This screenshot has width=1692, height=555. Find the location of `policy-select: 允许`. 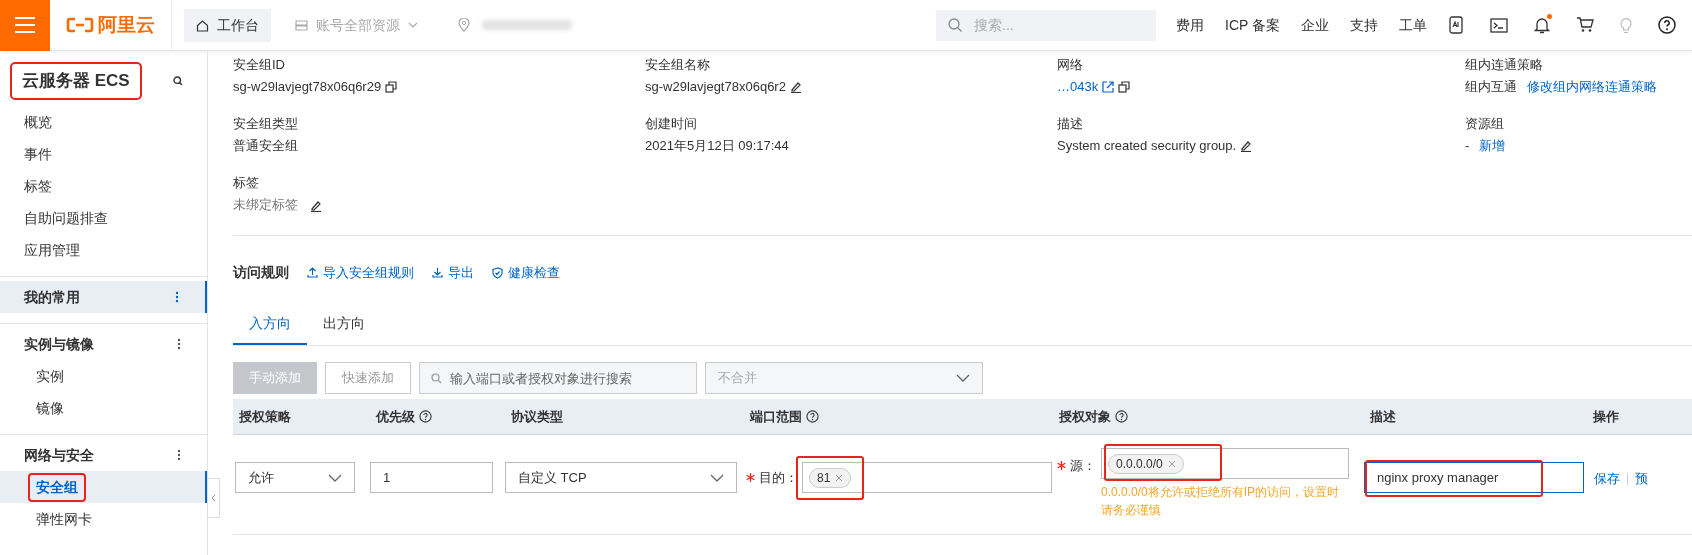

policy-select: 允许 is located at coordinates (295, 477).